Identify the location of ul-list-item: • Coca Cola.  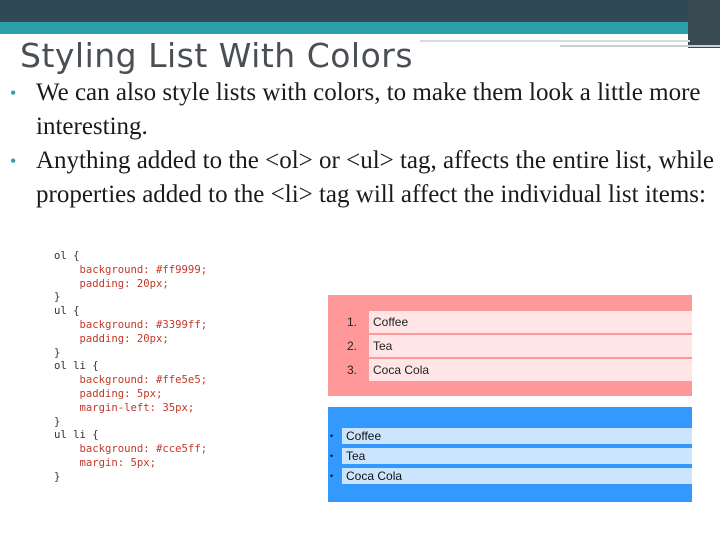
(511, 476).